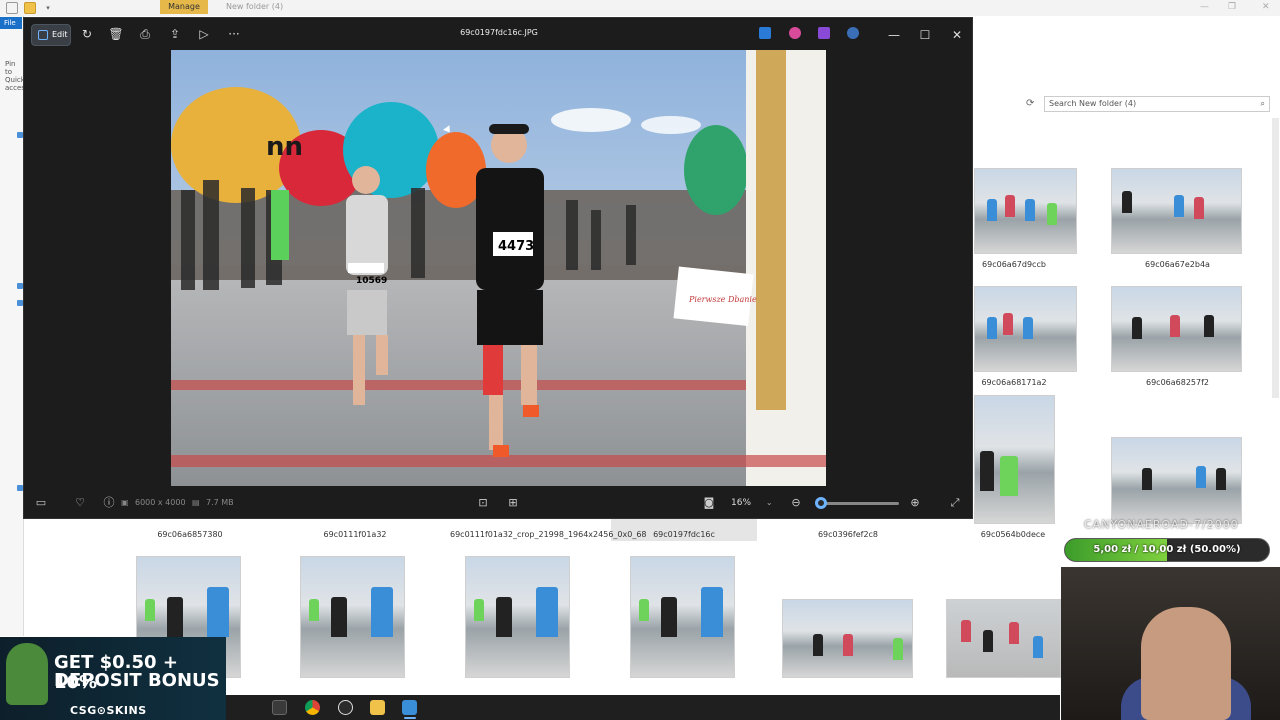  I want to click on maximize-icon: ☐, so click(925, 35).